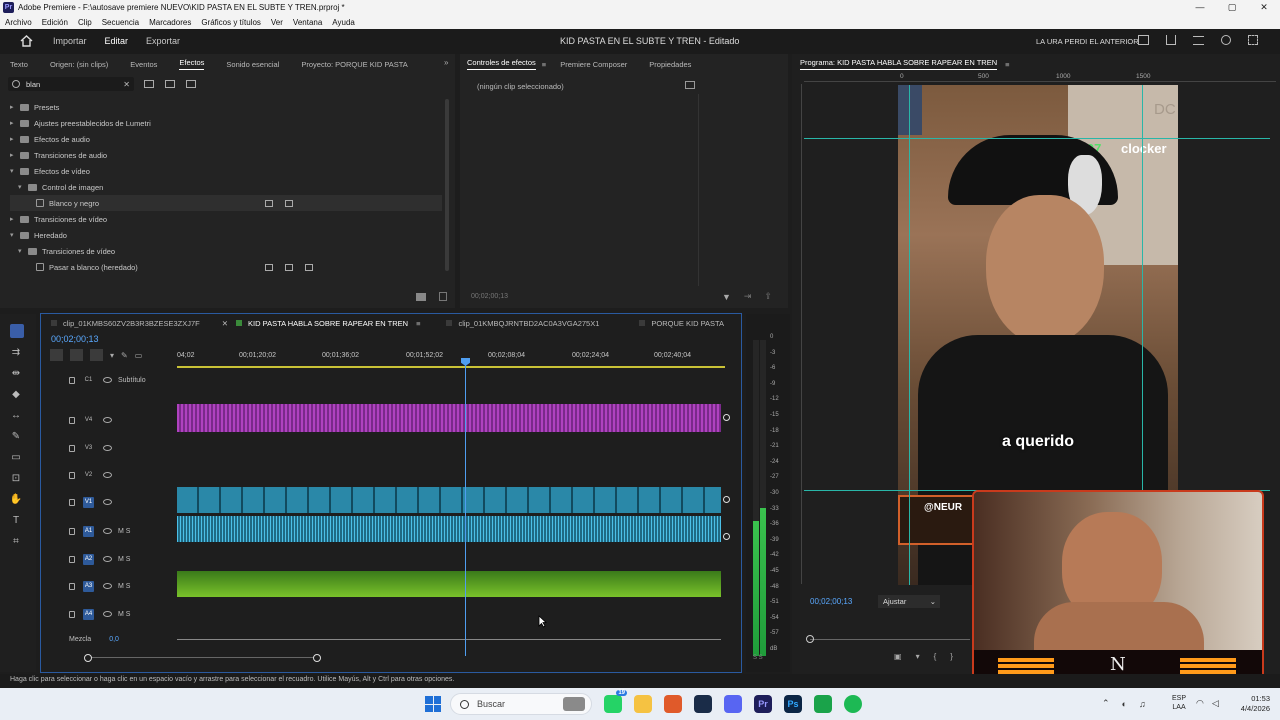 The height and width of the screenshot is (720, 1280). What do you see at coordinates (88, 658) in the screenshot?
I see `scroll-handle-left` at bounding box center [88, 658].